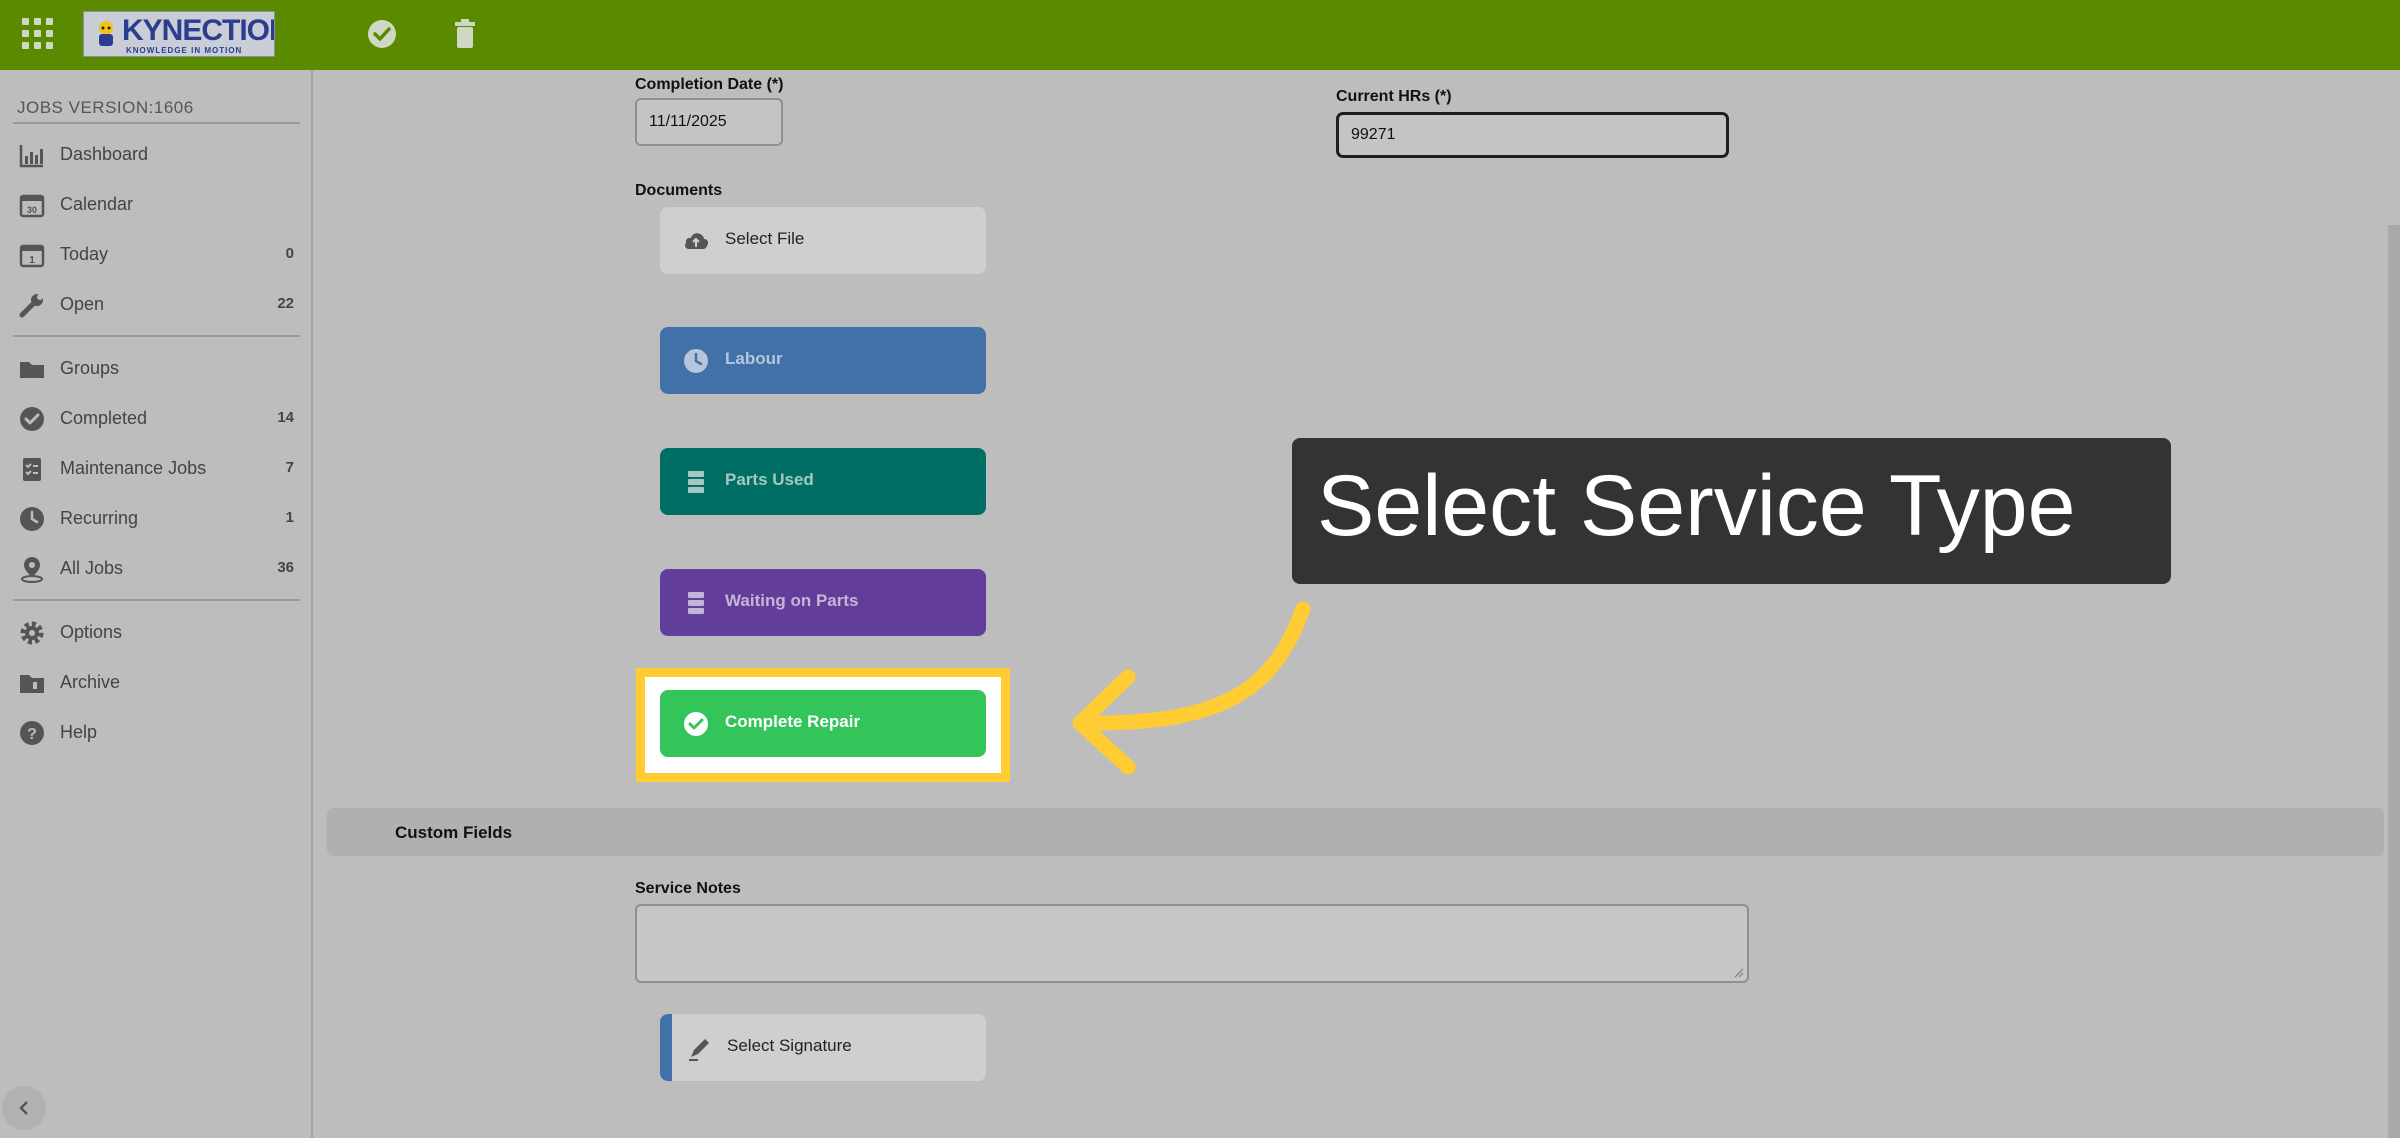 This screenshot has width=2400, height=1138. I want to click on chevron-left-icon, so click(23, 1108).